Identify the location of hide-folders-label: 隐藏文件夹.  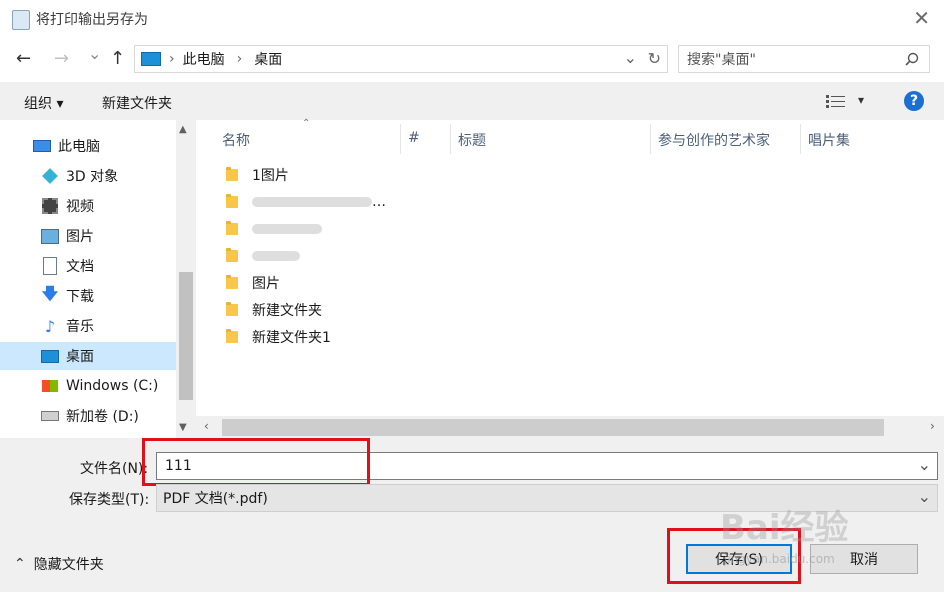
(68, 565).